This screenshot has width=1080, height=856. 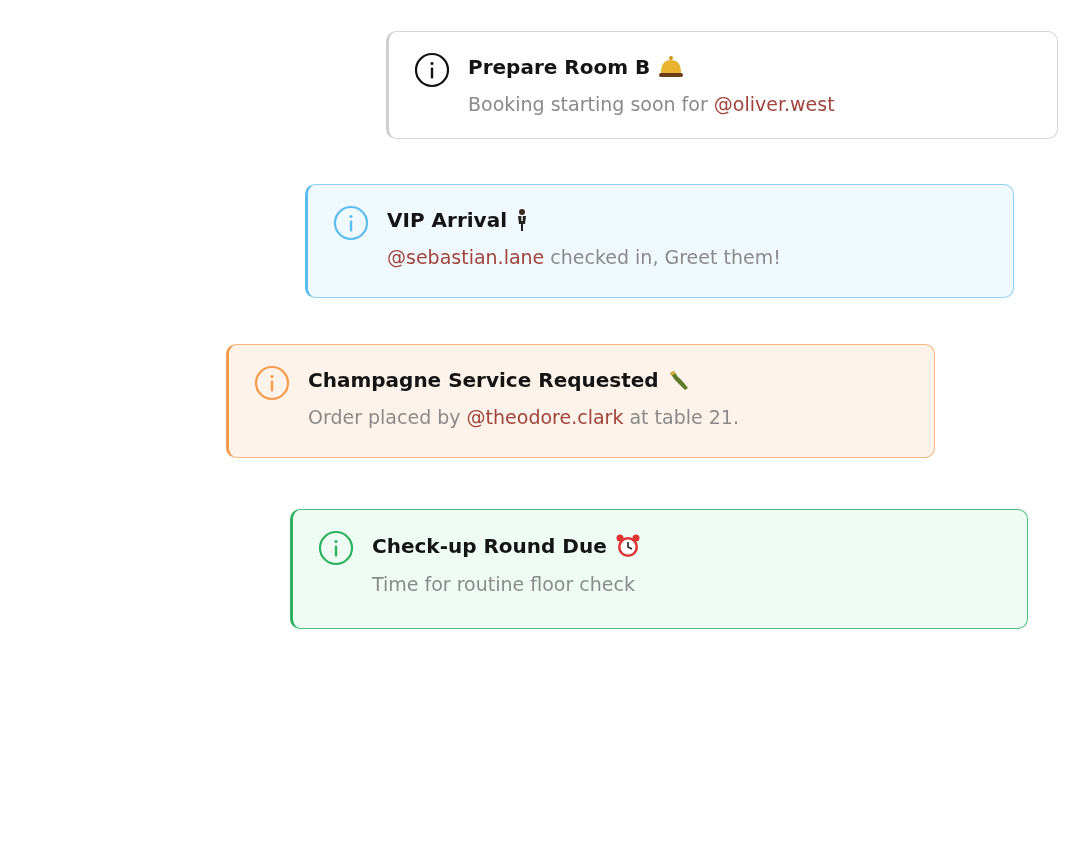 I want to click on notification-message: Order placed by @theodore.clark at table 21., so click(x=523, y=417).